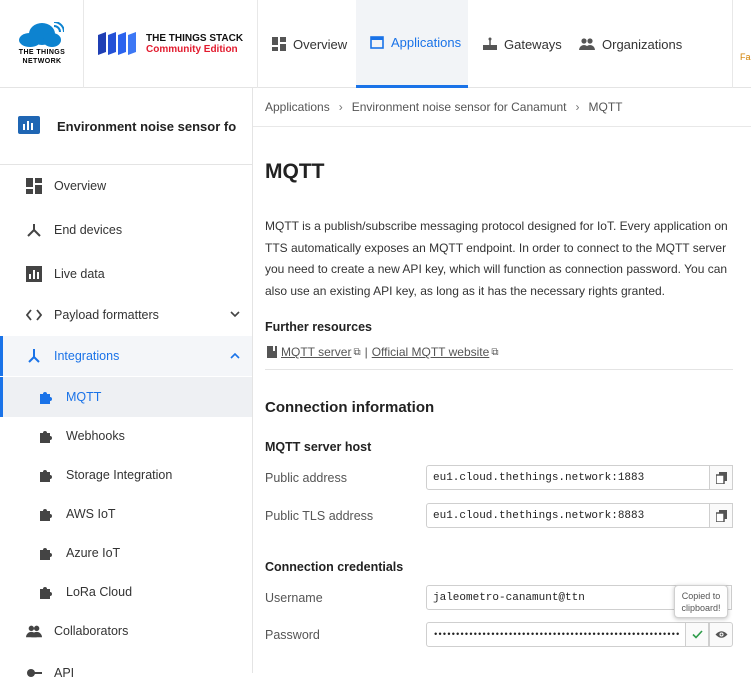 This screenshot has width=751, height=692. Describe the element at coordinates (126, 514) in the screenshot. I see `sidebar-item-aws-iot: AWS IoT` at that location.